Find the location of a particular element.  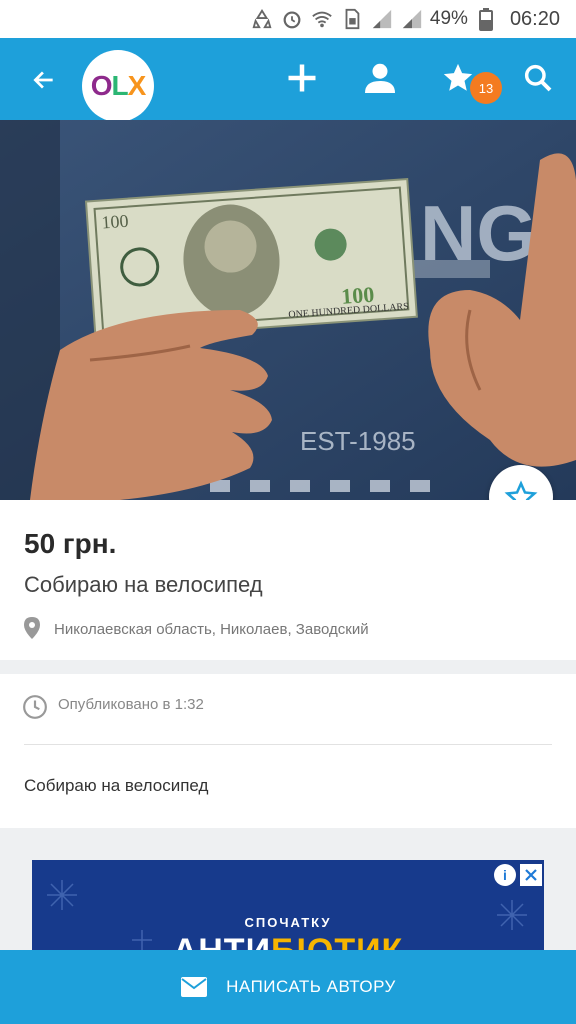

battery-percent: 49% is located at coordinates (448, 18).